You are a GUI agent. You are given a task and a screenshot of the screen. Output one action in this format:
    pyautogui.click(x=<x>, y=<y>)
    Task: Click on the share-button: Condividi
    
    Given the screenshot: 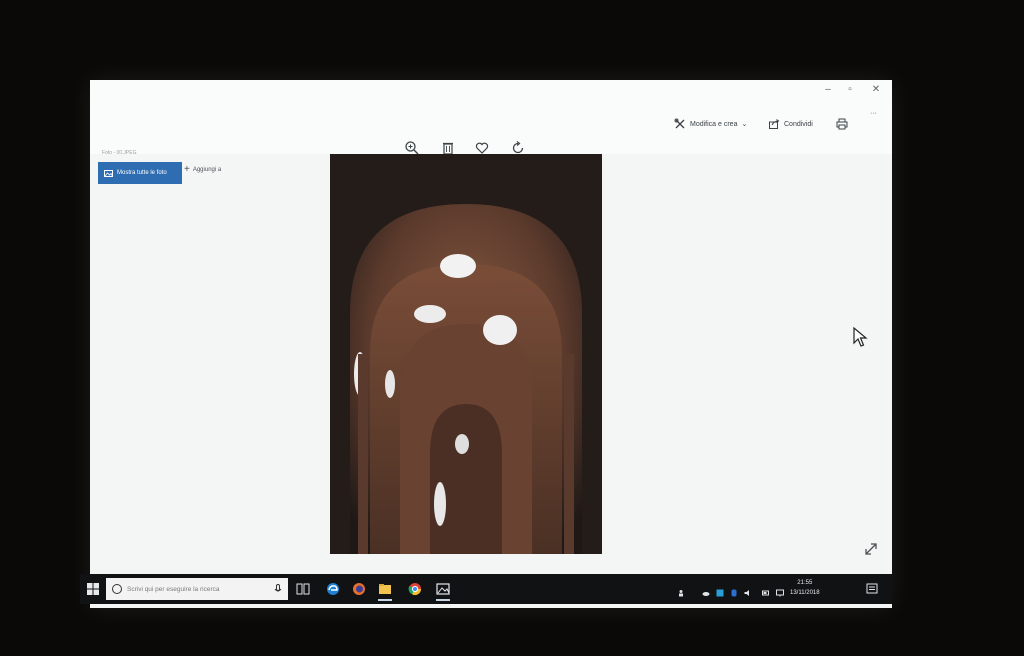 What is the action you would take?
    pyautogui.click(x=790, y=124)
    